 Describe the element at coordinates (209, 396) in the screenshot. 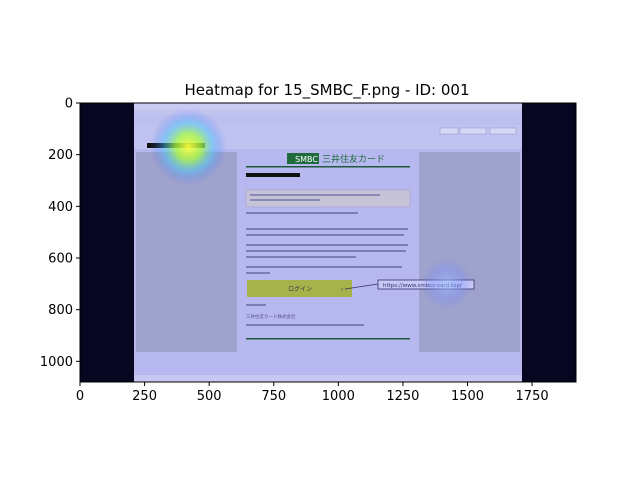

I see `x-tick-label: 500` at that location.